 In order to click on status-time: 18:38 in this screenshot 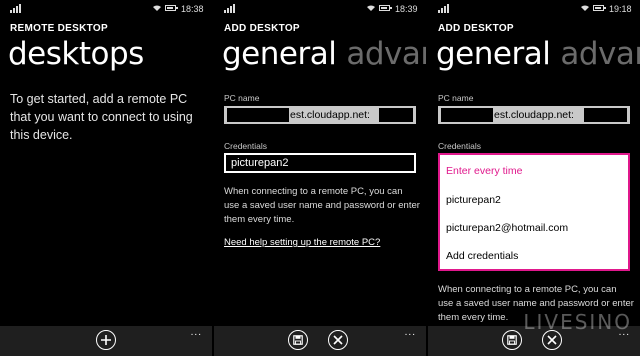, I will do `click(192, 9)`.